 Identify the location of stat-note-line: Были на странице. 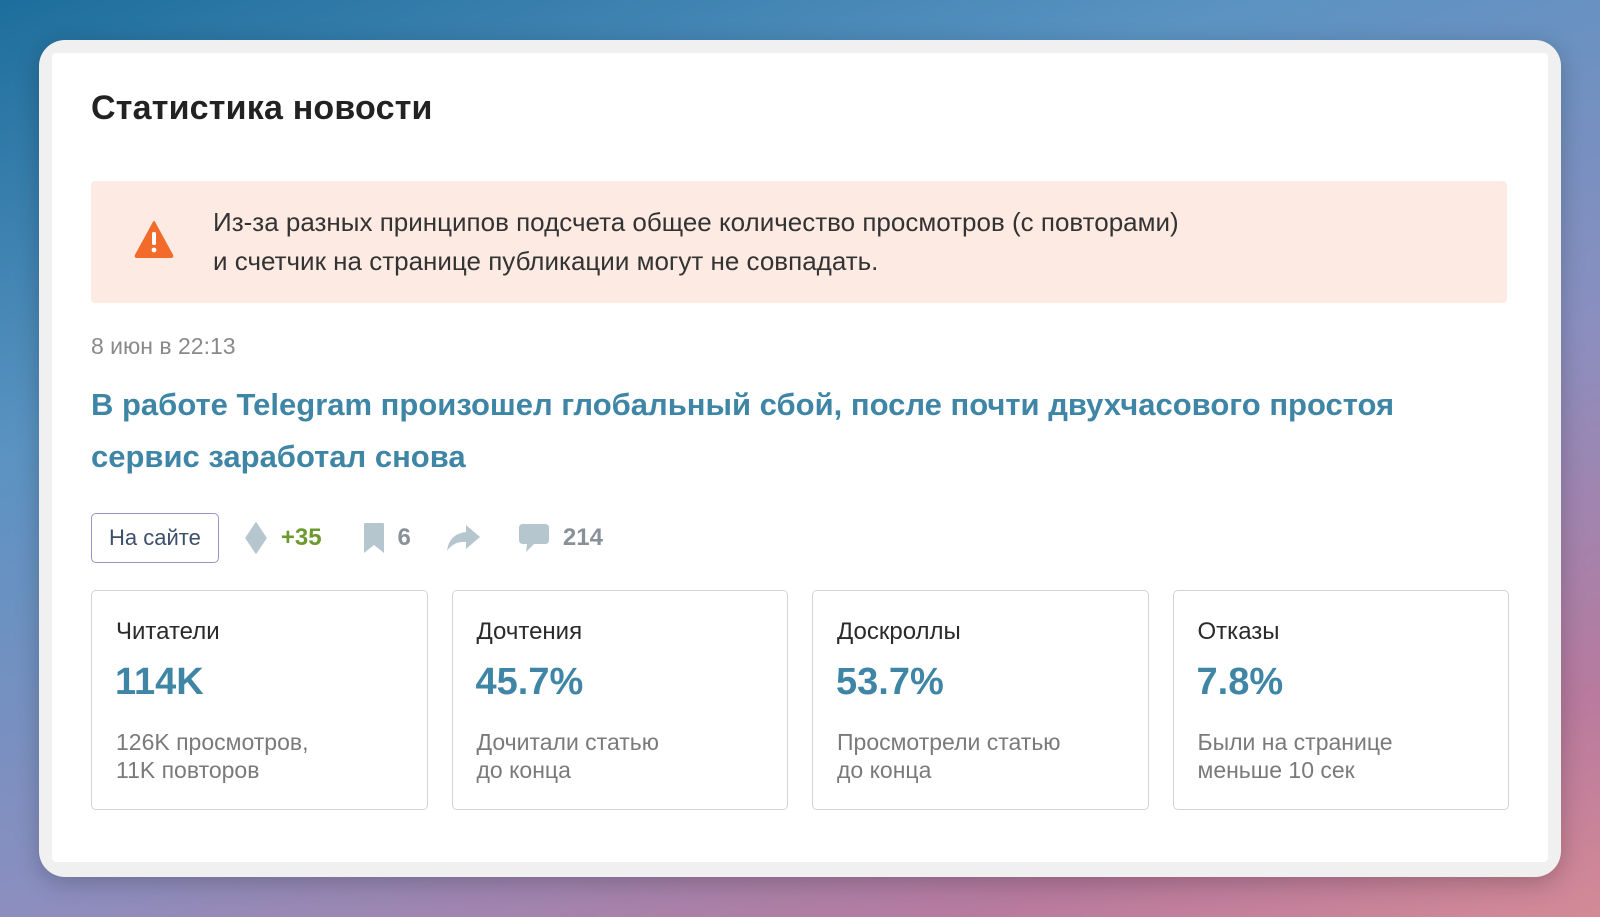
(1295, 742).